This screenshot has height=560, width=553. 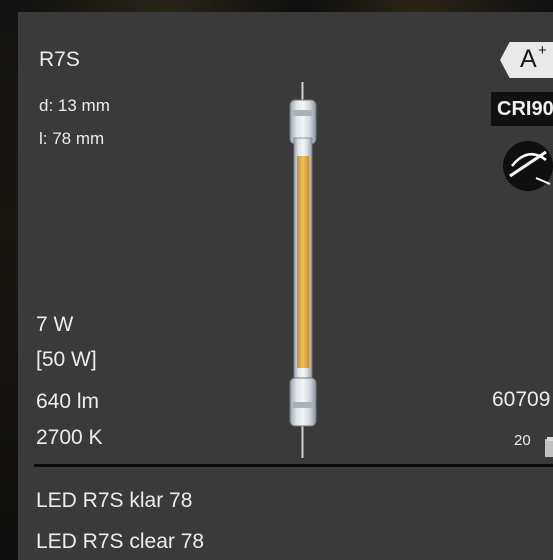 What do you see at coordinates (69, 437) in the screenshot?
I see `color-temperature-text: 2700 K` at bounding box center [69, 437].